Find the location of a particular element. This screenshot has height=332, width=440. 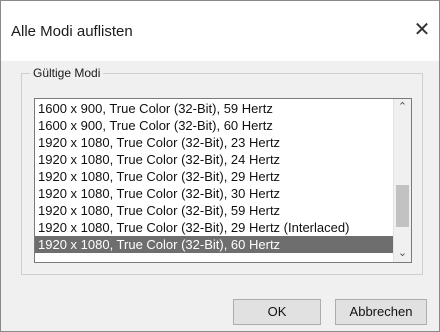

close-icon: ✕ is located at coordinates (422, 30).